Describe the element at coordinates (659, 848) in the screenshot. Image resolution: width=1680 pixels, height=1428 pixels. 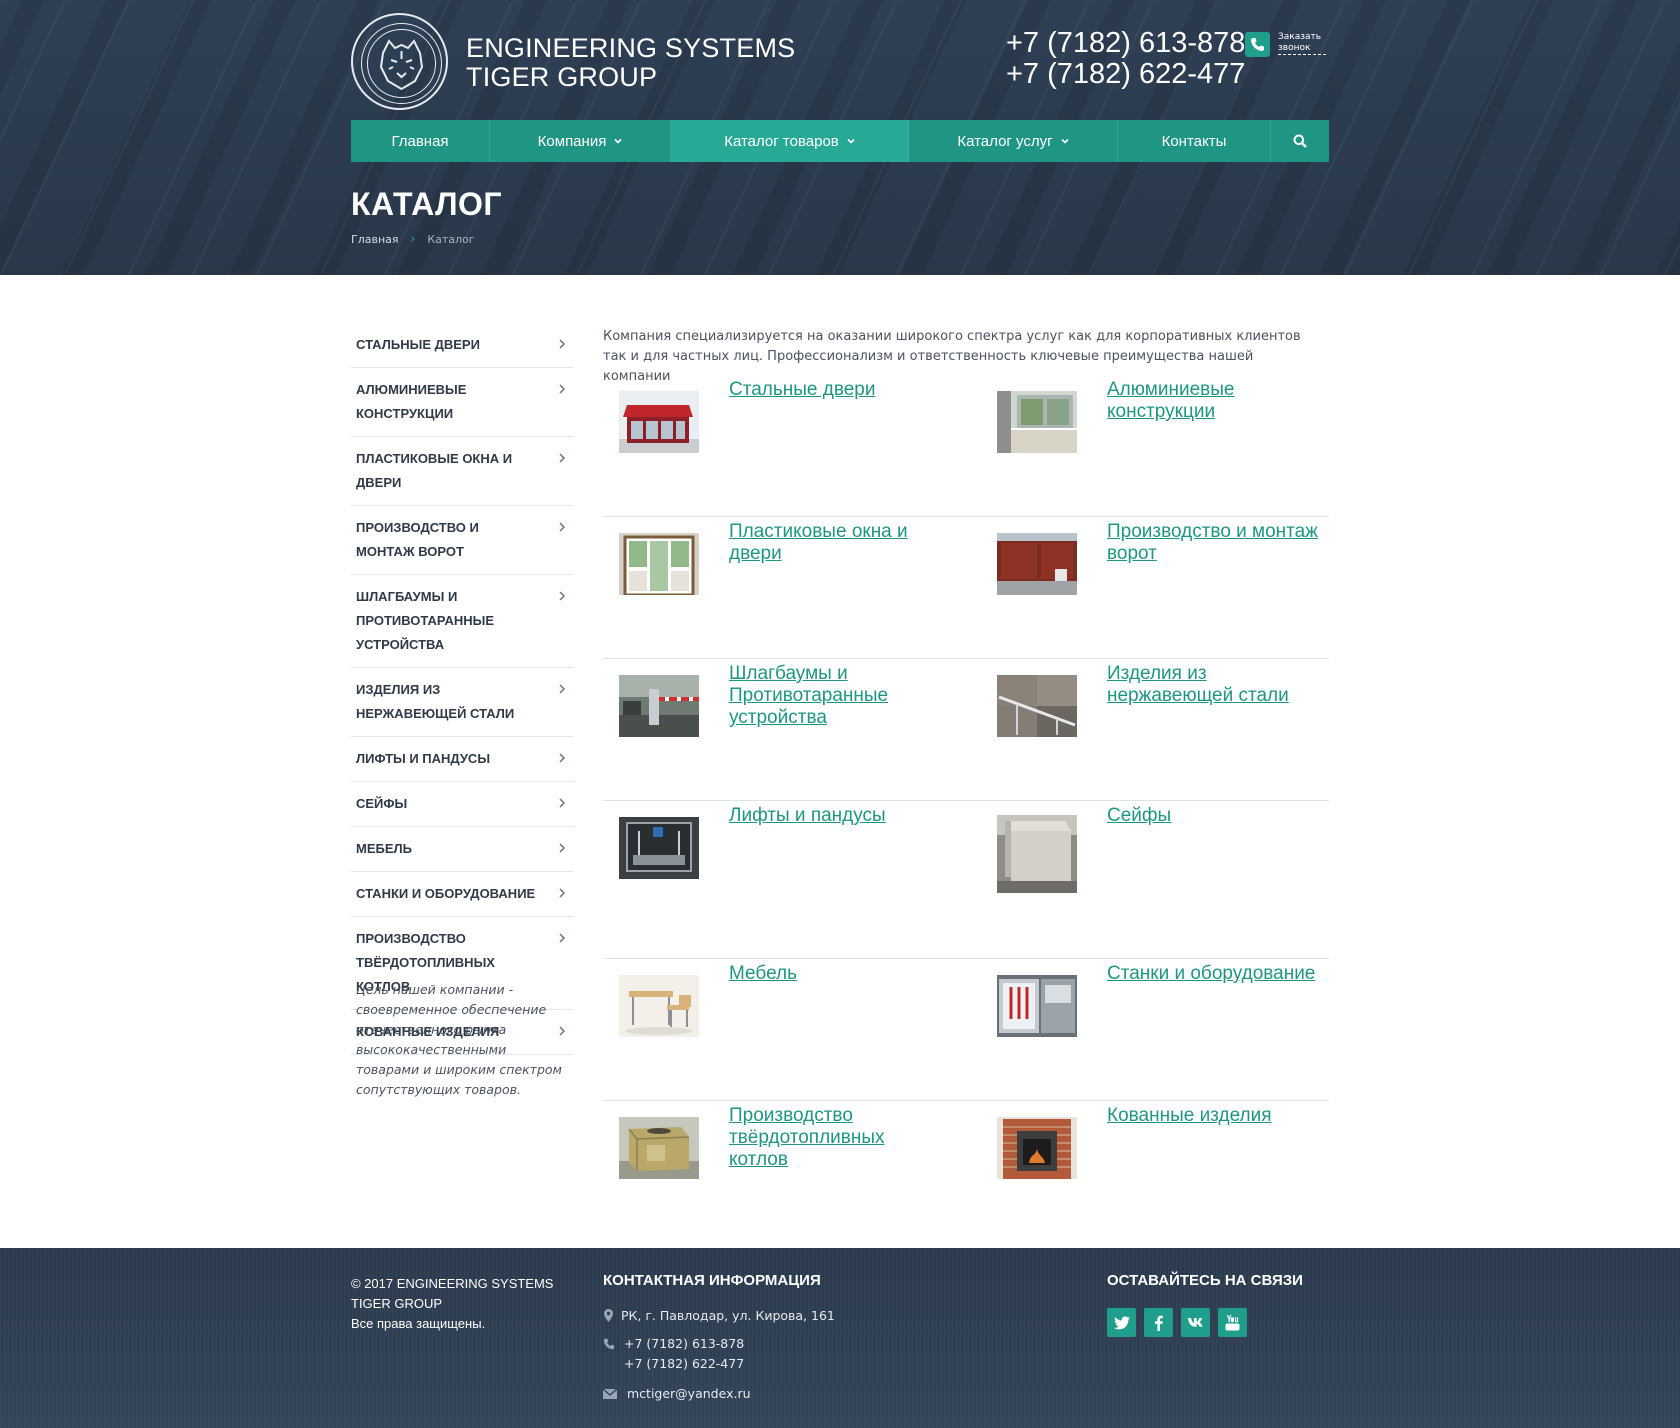
I see `lift-photo` at that location.